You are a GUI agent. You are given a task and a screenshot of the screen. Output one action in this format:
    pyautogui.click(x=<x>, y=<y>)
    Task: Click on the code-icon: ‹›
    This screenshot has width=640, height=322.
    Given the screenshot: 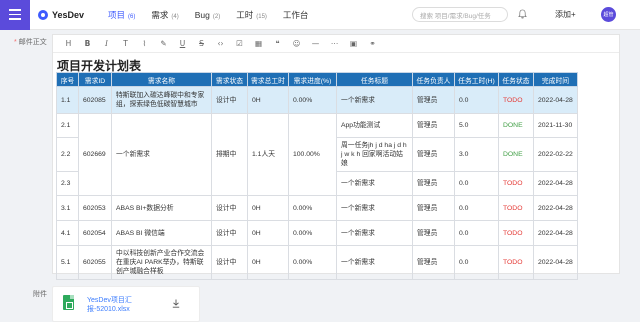 What is the action you would take?
    pyautogui.click(x=220, y=44)
    